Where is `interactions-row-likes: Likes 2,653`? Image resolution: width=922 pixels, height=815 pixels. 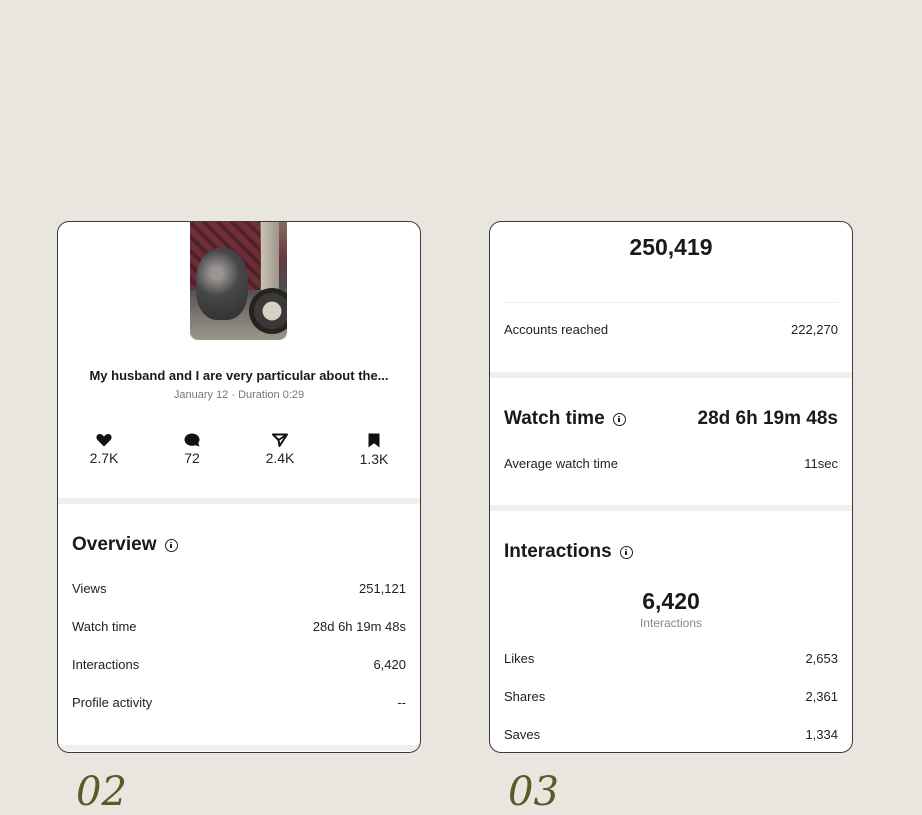 interactions-row-likes: Likes 2,653 is located at coordinates (671, 658).